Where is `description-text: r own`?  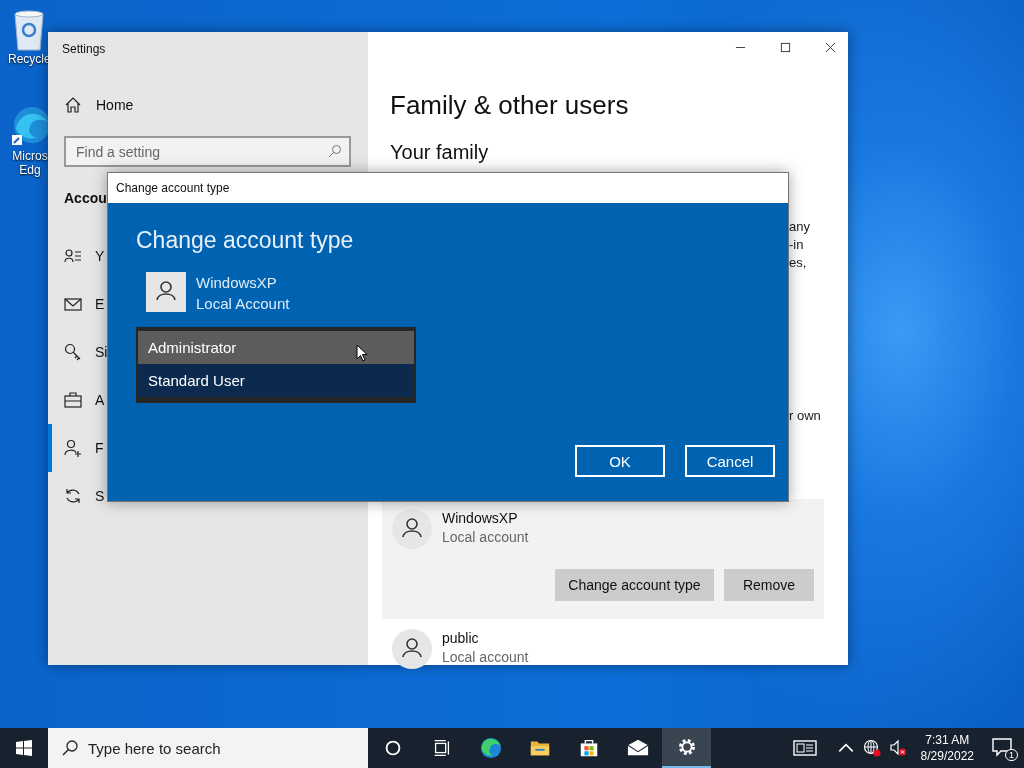
description-text: r own is located at coordinates (805, 416).